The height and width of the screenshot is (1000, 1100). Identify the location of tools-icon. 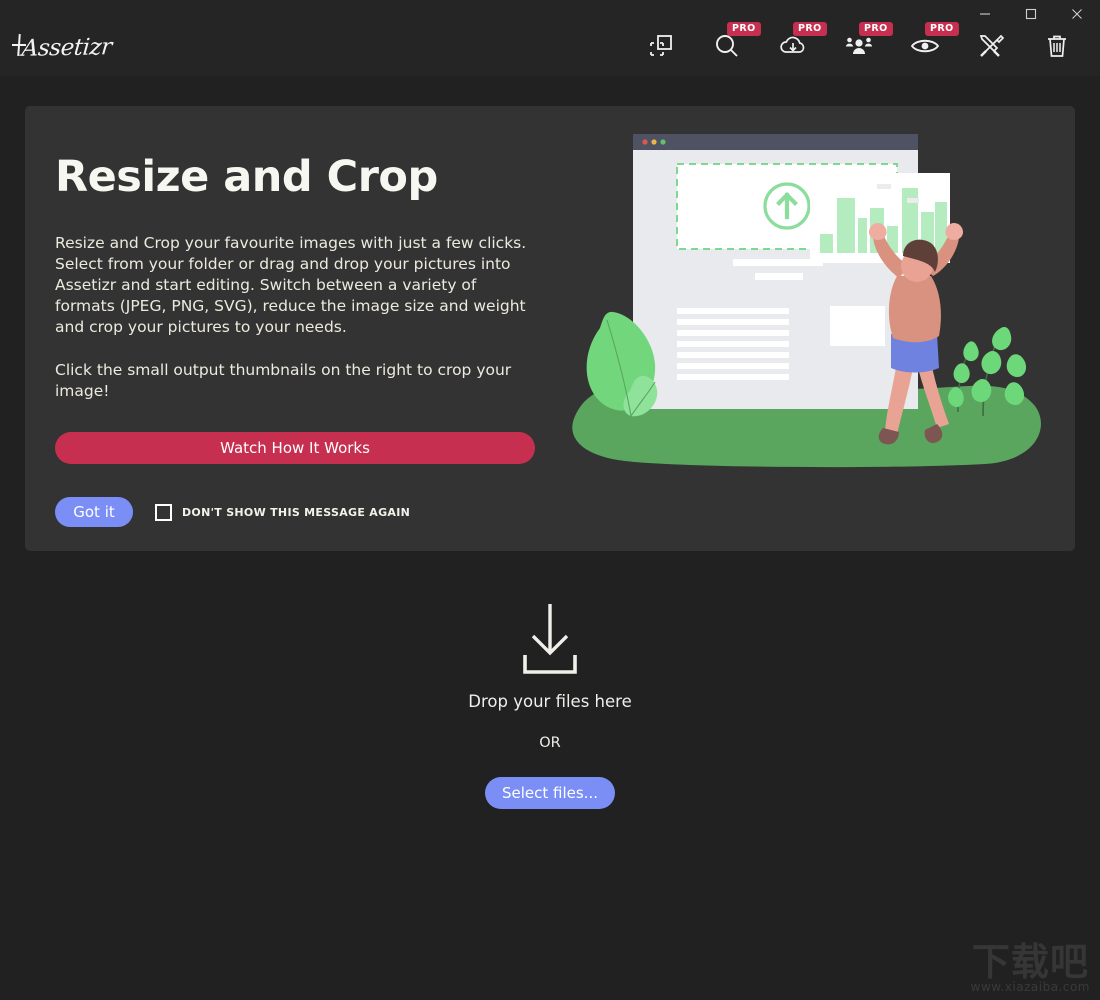
(992, 45).